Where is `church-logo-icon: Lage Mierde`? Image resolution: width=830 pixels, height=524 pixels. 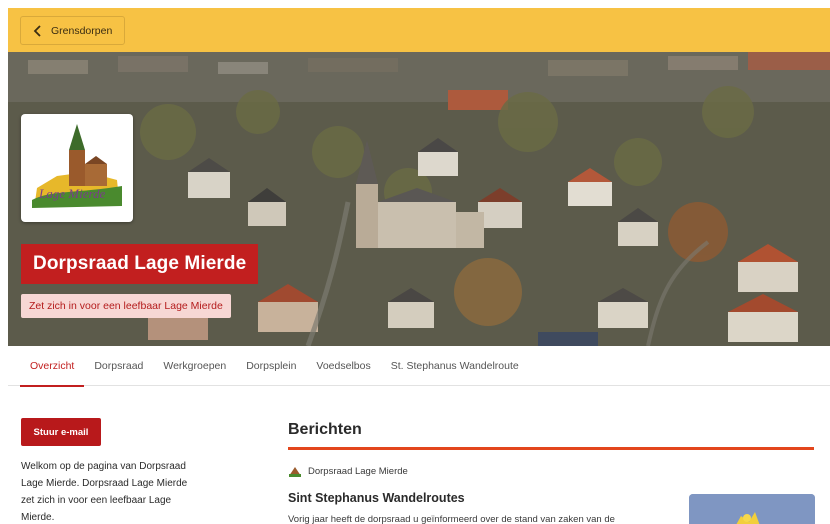
church-logo-icon: Lage Mierde is located at coordinates (77, 168).